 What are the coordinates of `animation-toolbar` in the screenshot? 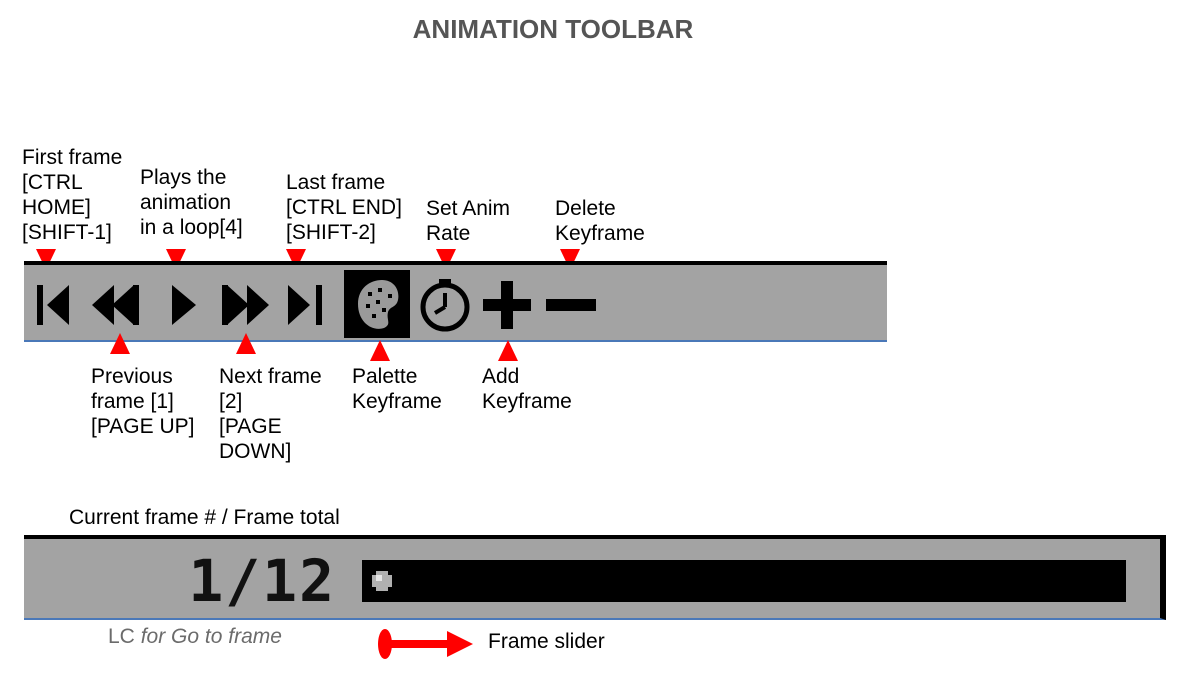 It's located at (455, 301).